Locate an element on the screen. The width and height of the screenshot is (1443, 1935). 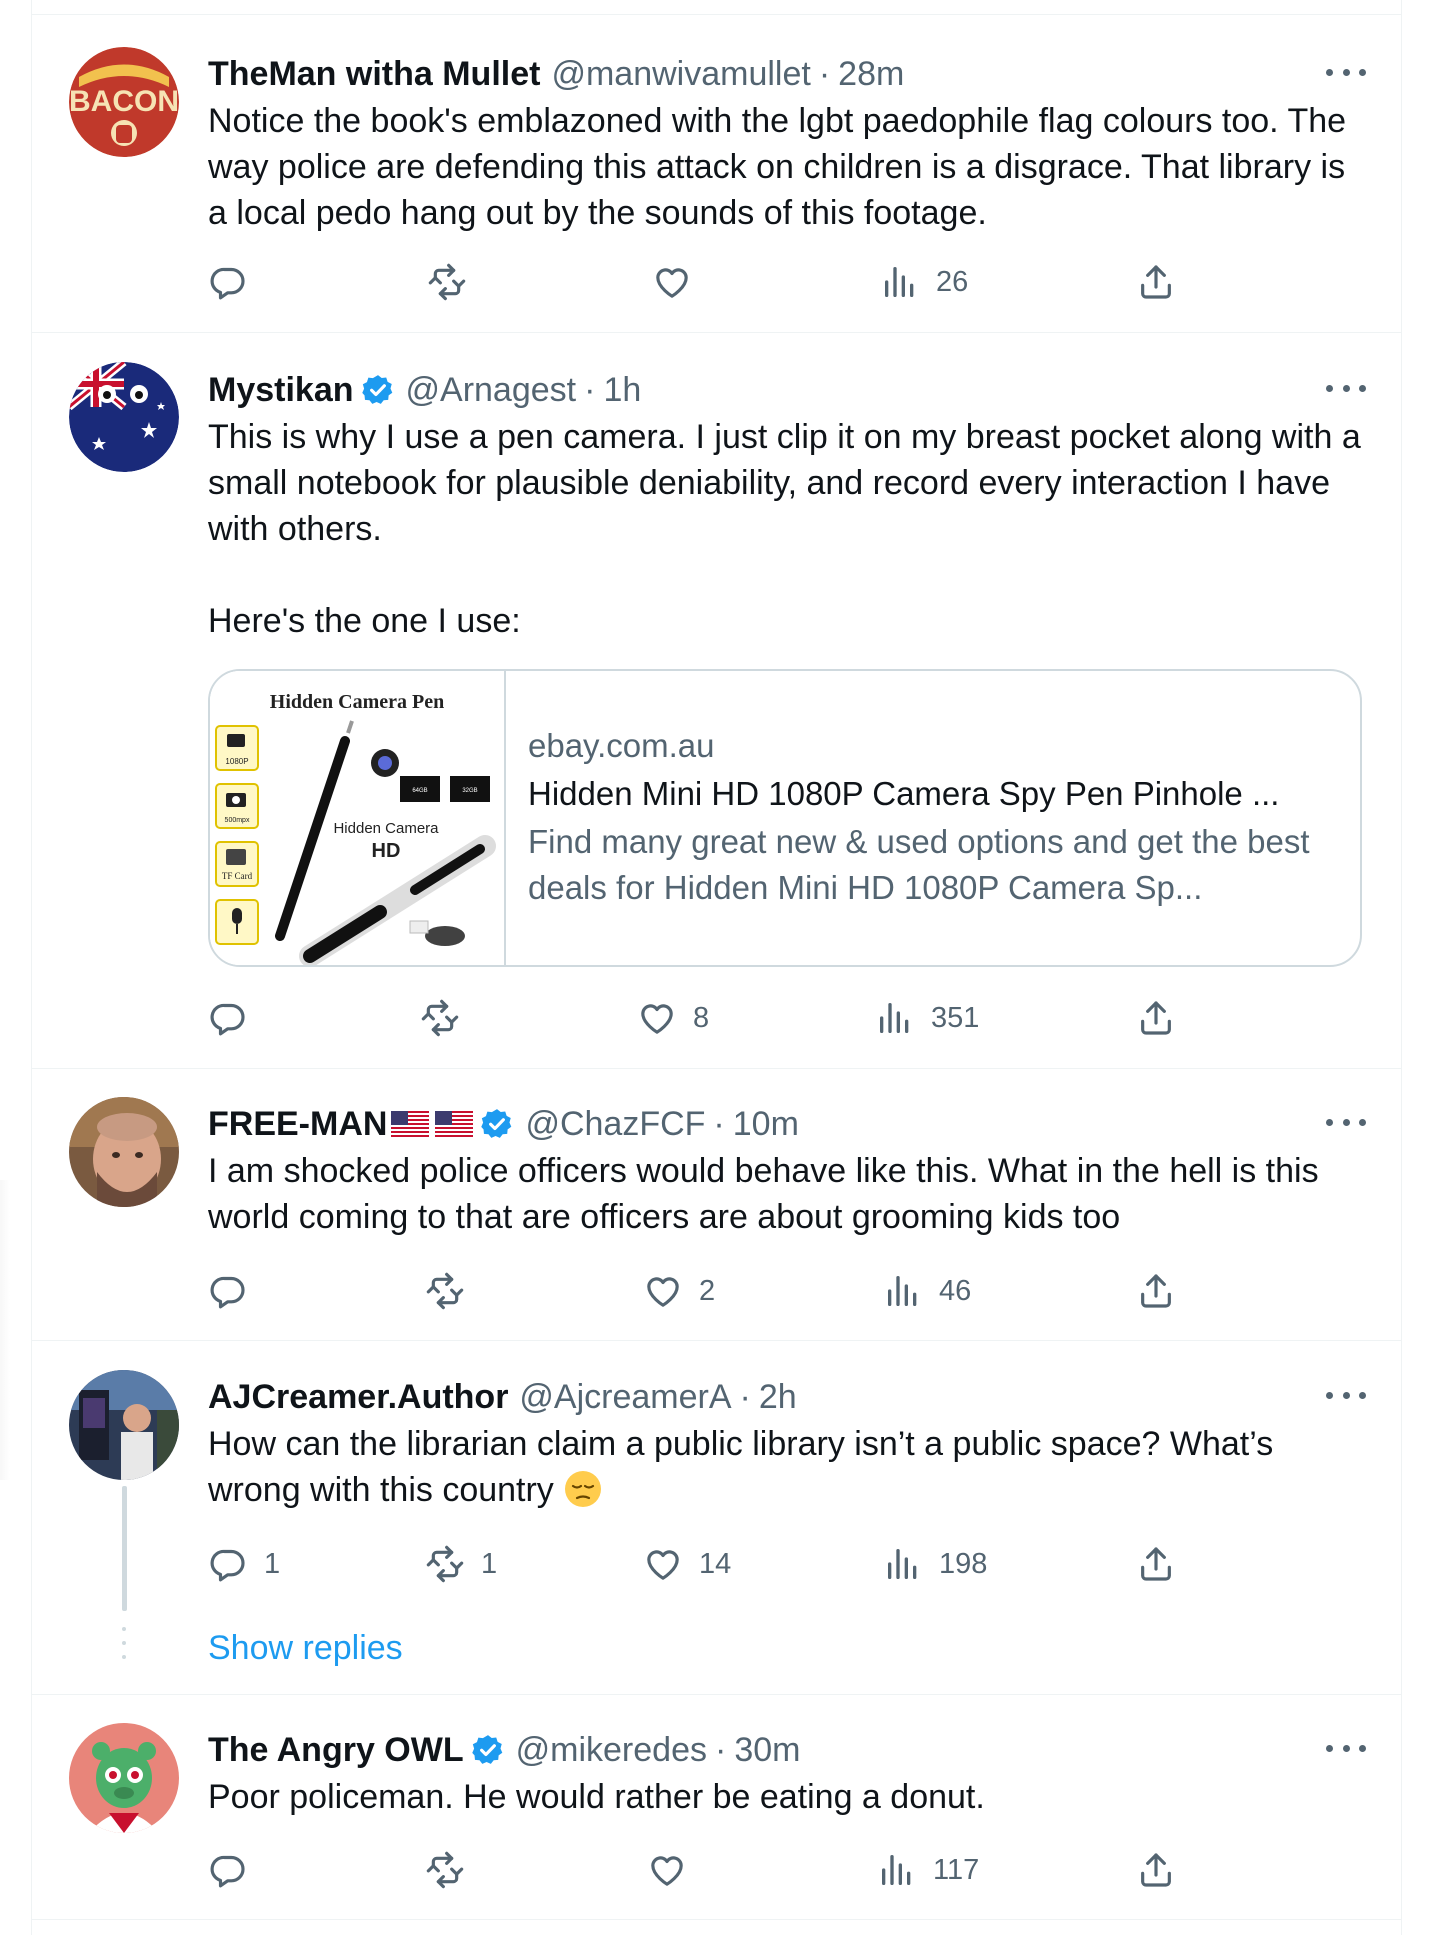
like-button: 8 is located at coordinates (673, 1018).